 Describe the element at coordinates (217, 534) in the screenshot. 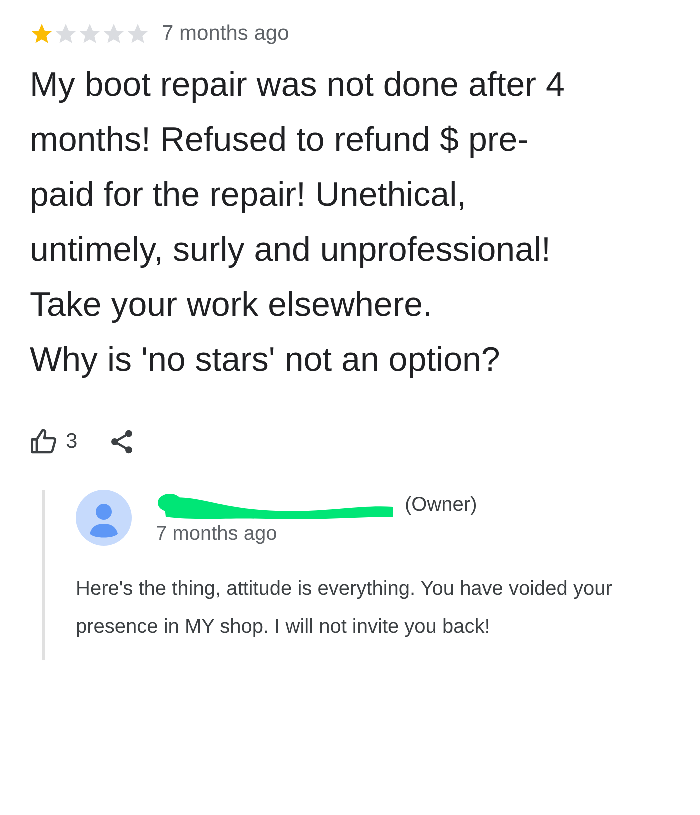

I see `reply-date: 7 months ago` at that location.